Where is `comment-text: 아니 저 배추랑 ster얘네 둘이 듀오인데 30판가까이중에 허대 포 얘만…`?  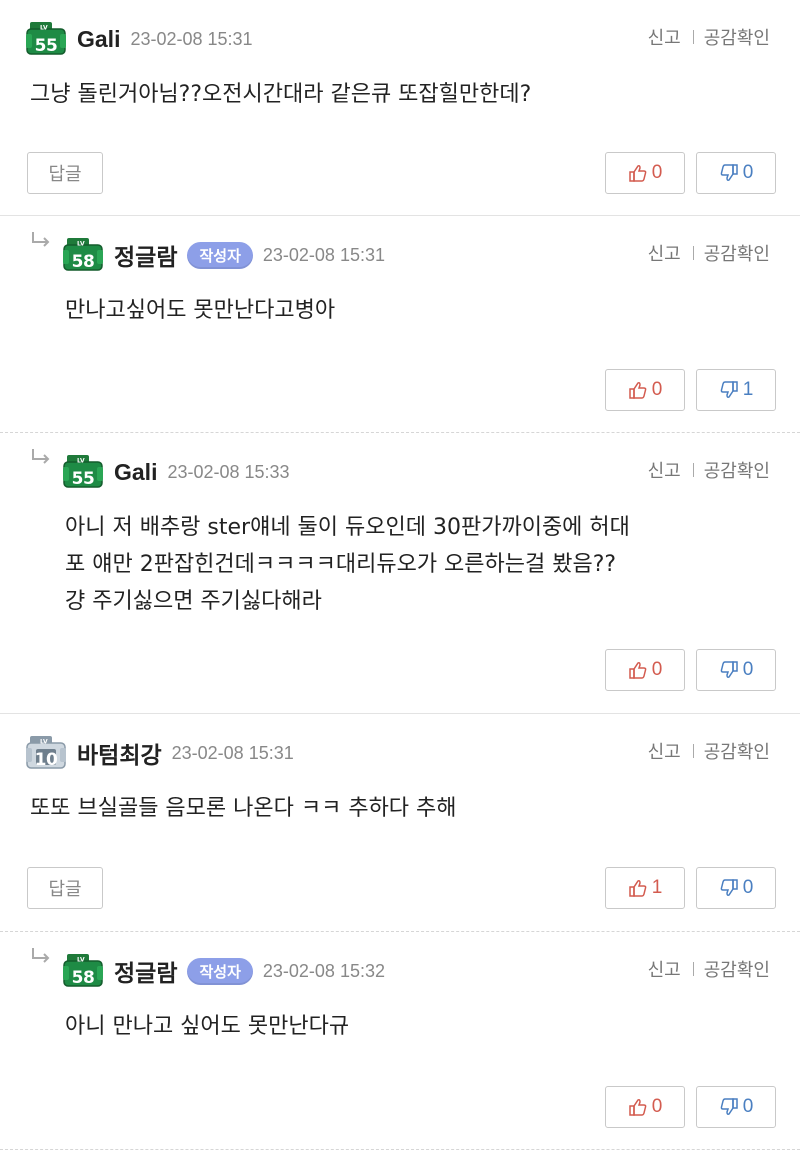 comment-text: 아니 저 배추랑 ster얘네 둘이 듀오인데 30판가까이중에 허대 포 얘만… is located at coordinates (347, 564).